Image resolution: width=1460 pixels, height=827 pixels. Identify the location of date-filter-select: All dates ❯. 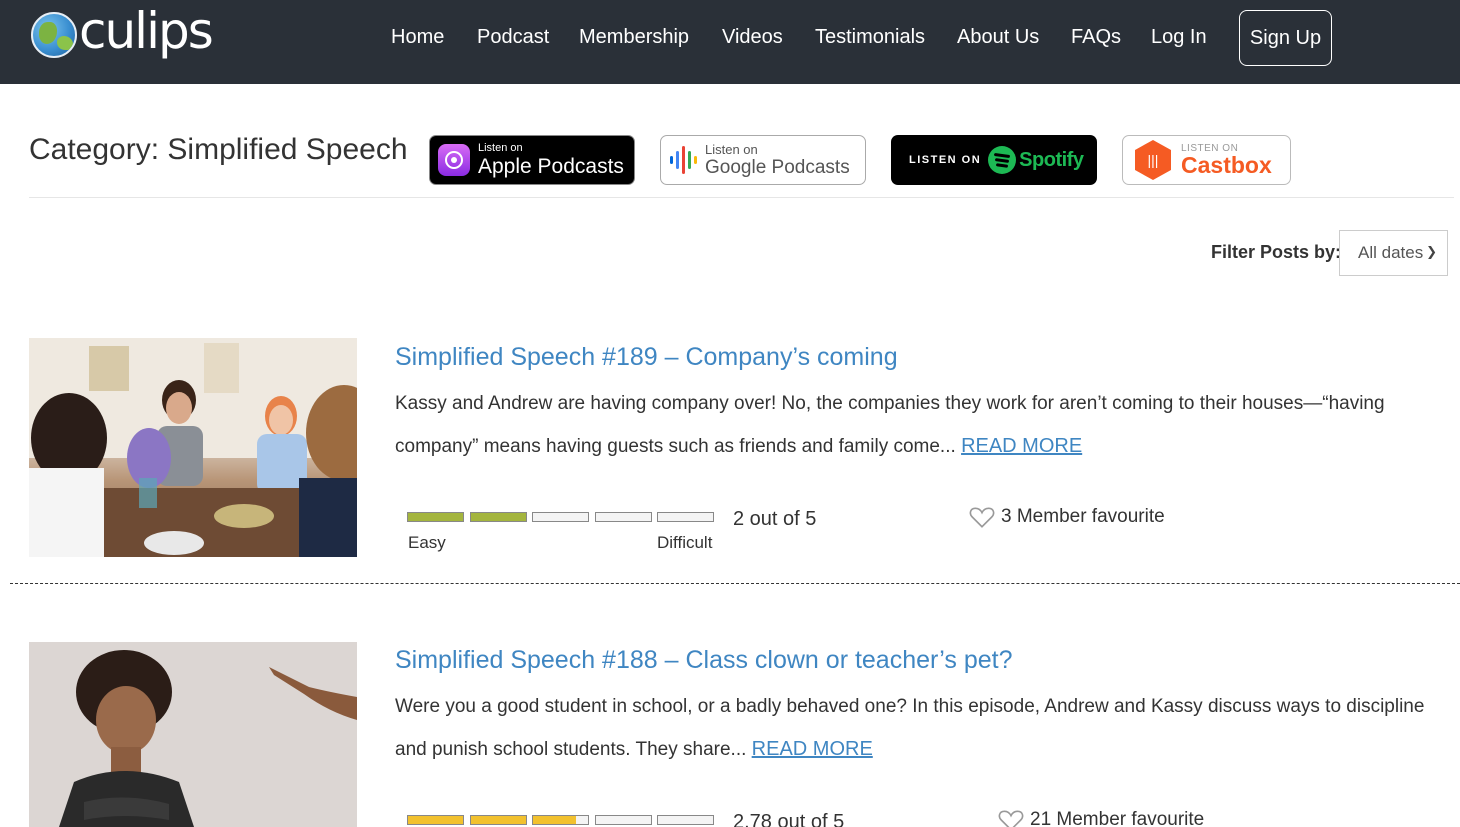
(1393, 253).